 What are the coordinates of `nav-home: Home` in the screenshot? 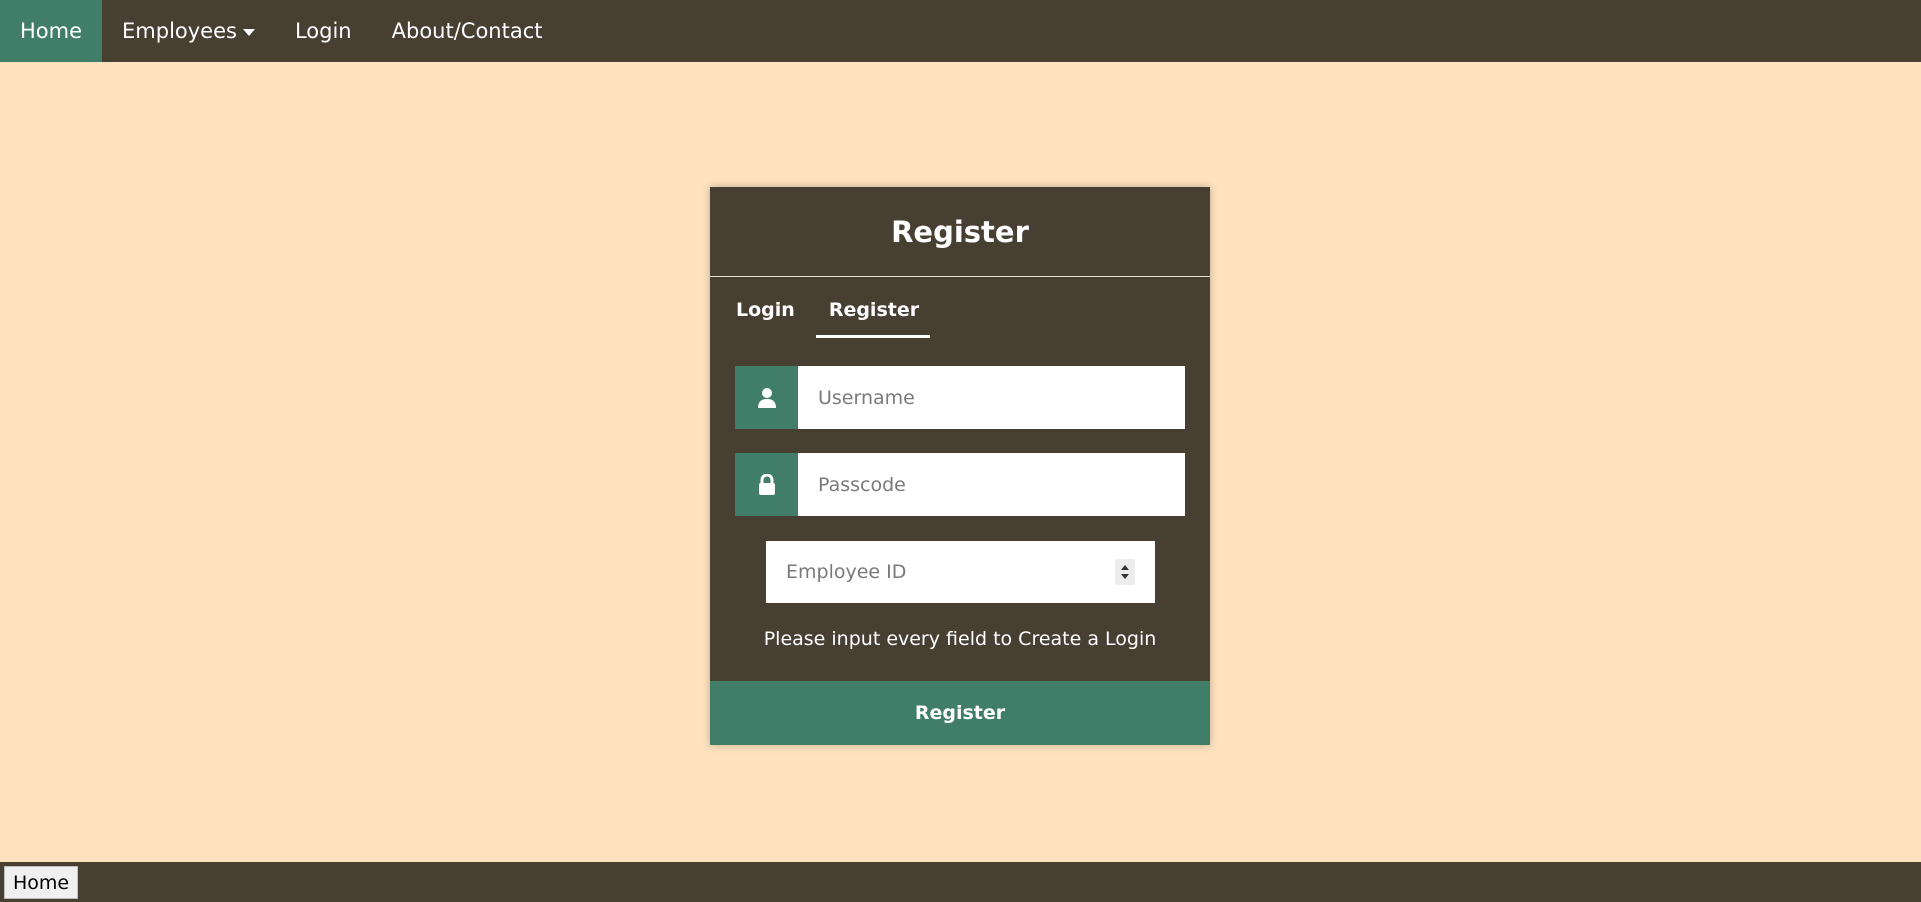 It's located at (51, 31).